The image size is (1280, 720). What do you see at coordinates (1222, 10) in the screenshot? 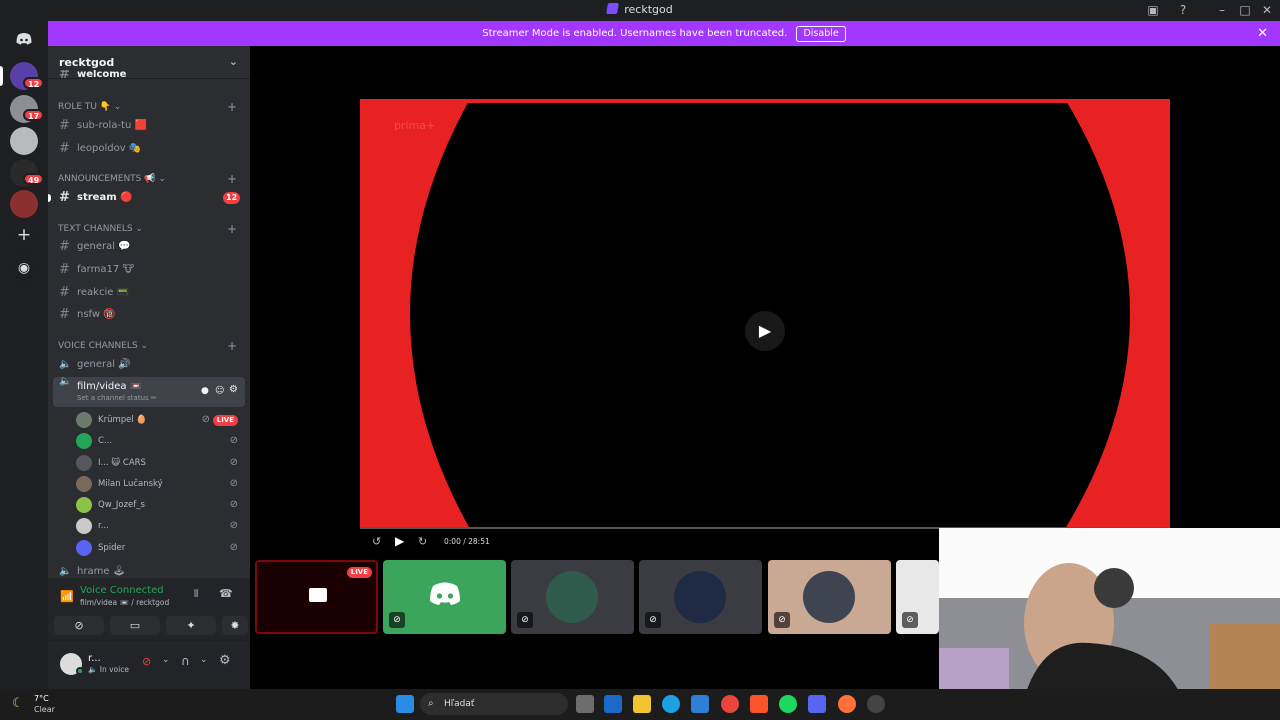
I see `minimize-button: –` at bounding box center [1222, 10].